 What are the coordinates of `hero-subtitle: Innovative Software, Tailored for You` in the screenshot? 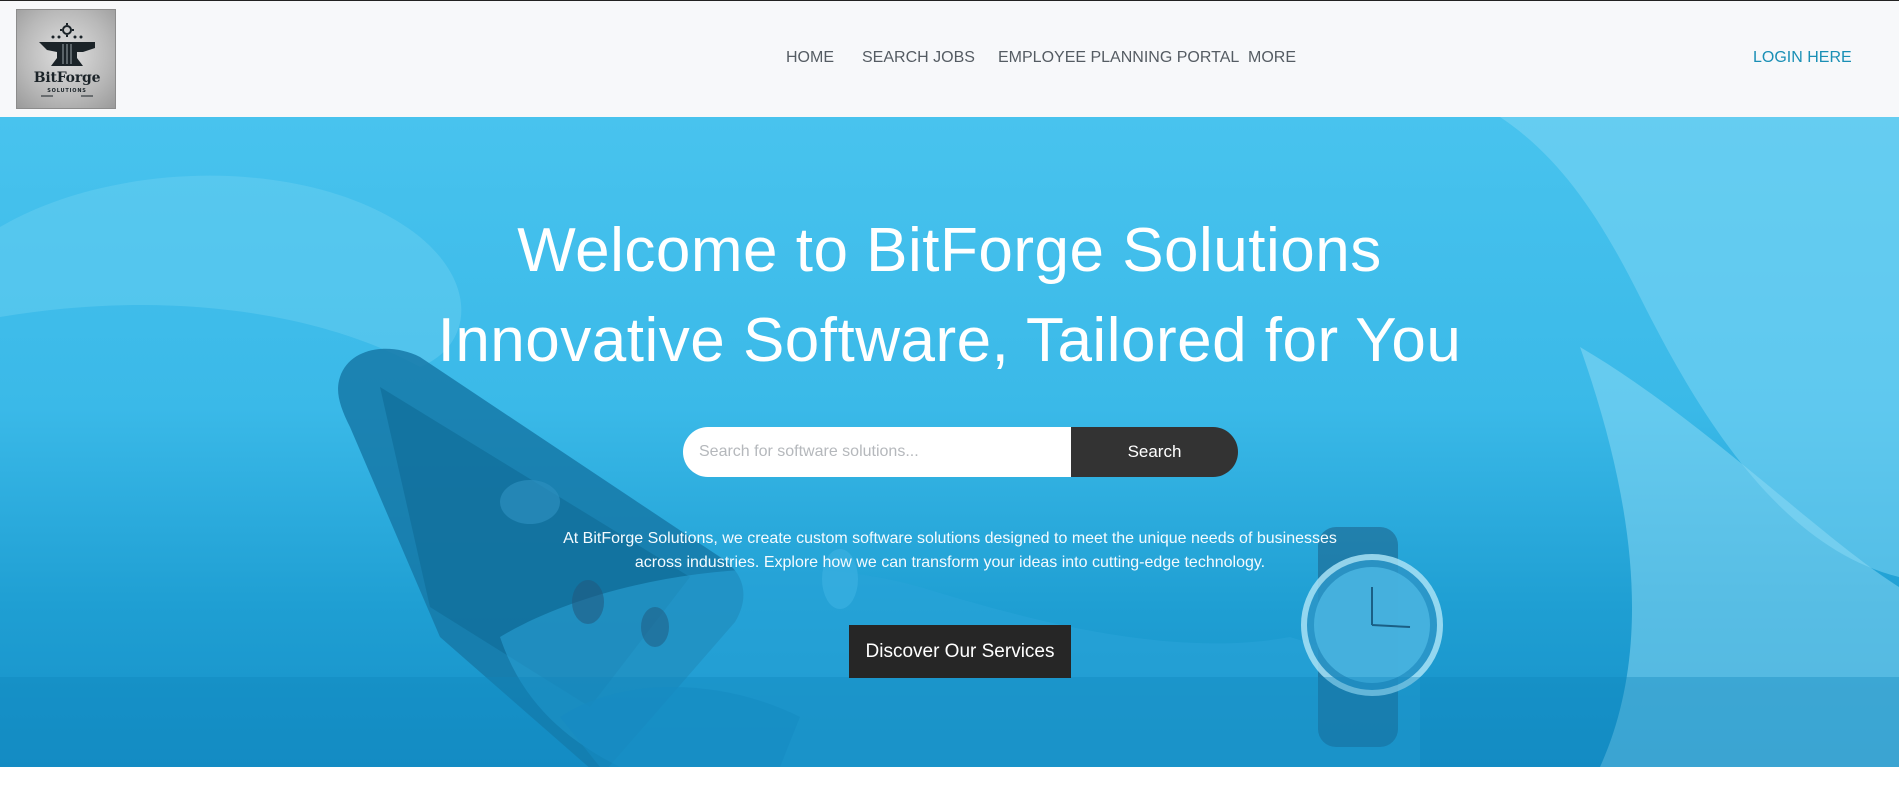 It's located at (949, 340).